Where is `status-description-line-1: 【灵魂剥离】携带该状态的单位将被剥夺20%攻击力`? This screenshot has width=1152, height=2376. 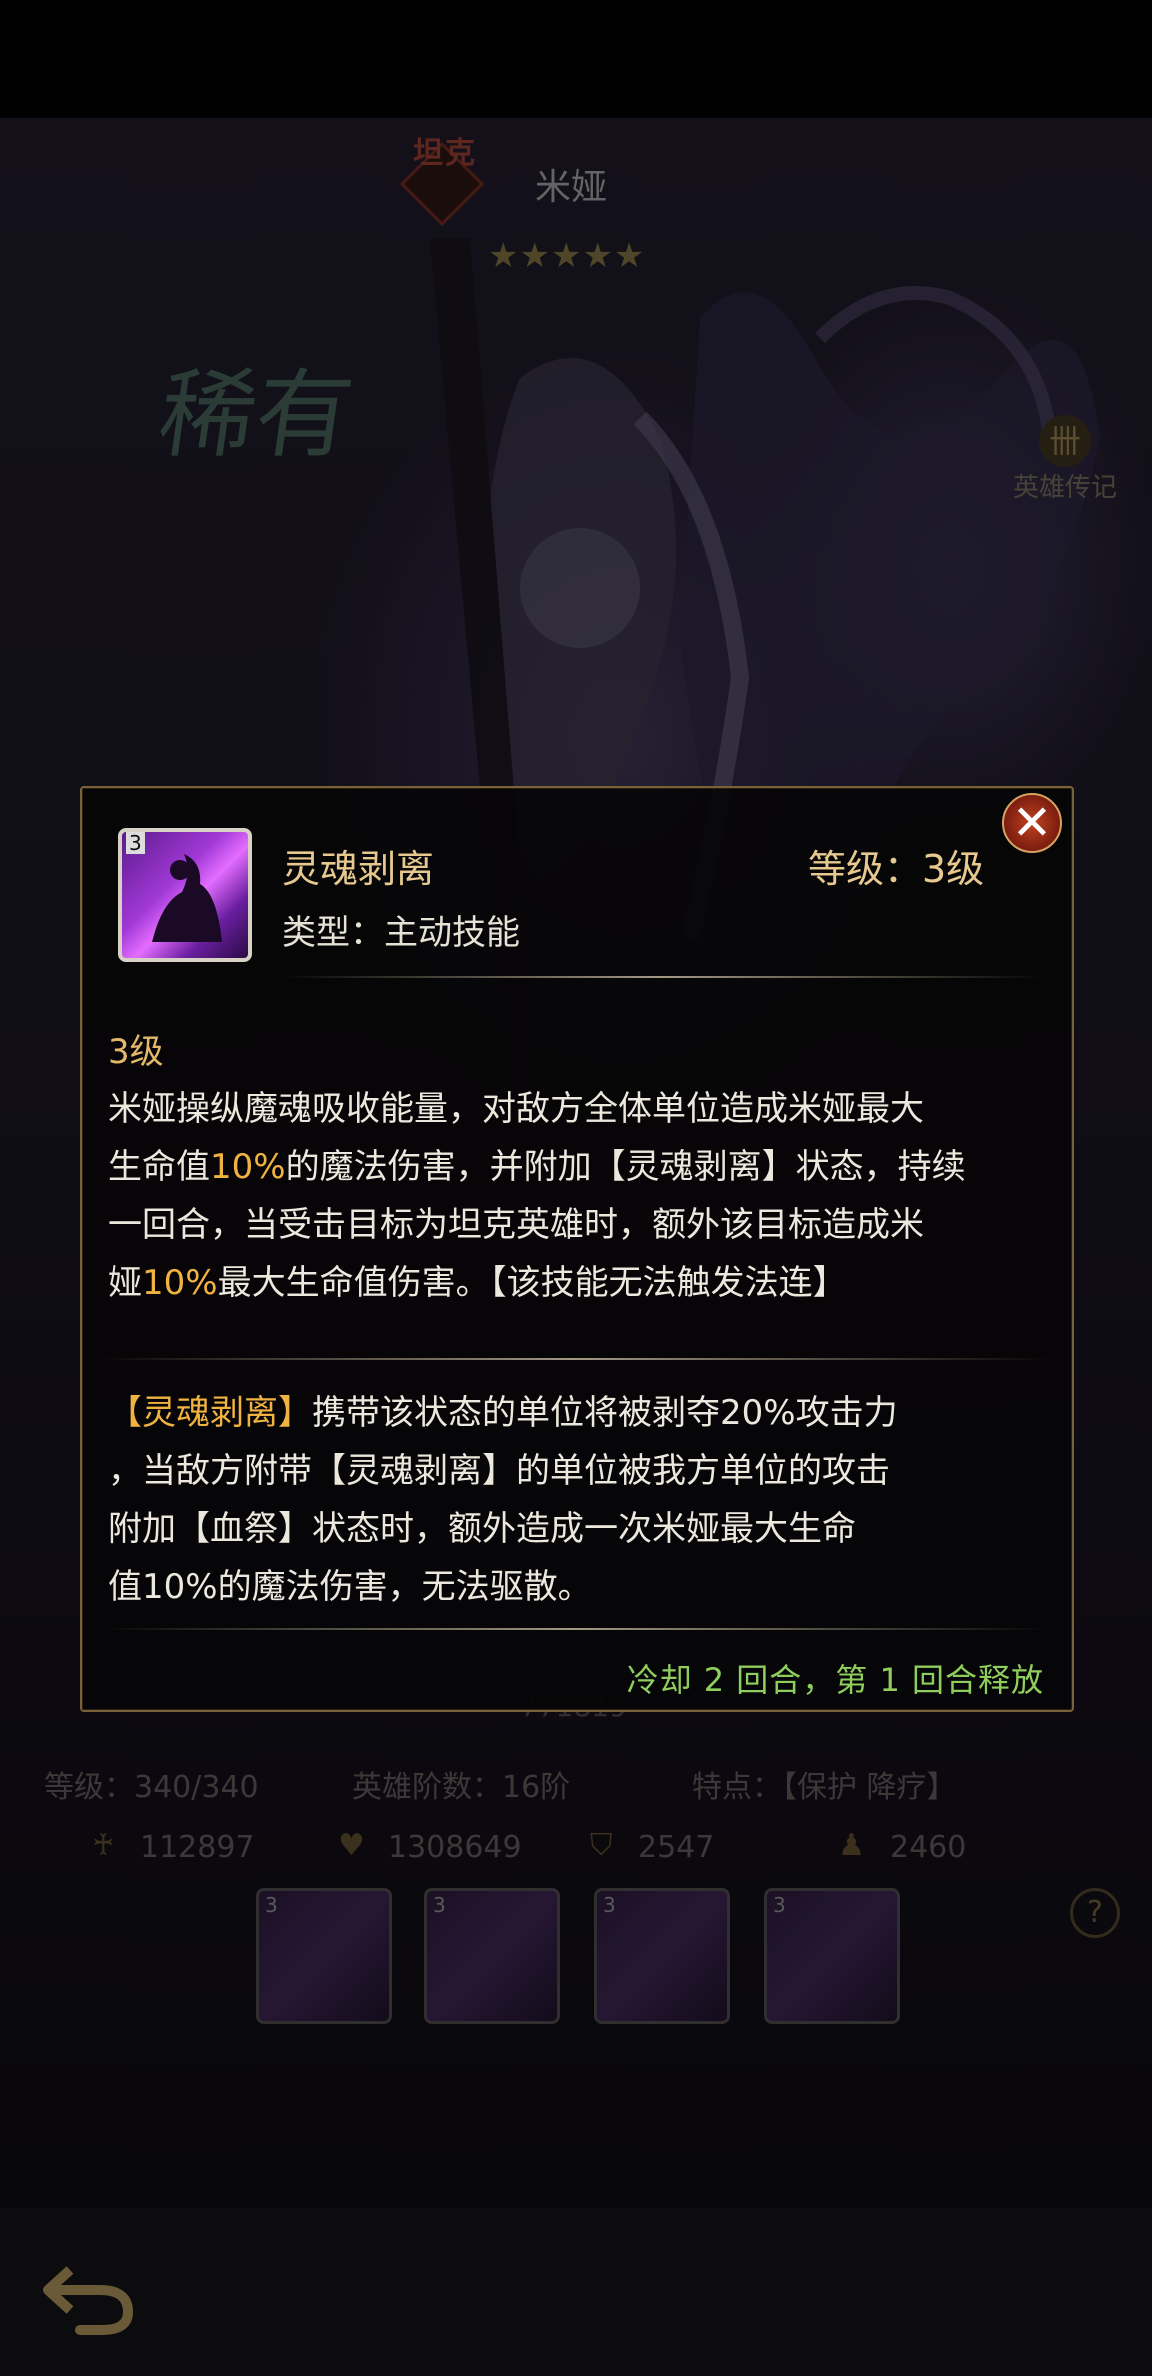 status-description-line-1: 【灵魂剥离】携带该状态的单位将被剥夺20%攻击力 is located at coordinates (583, 1413).